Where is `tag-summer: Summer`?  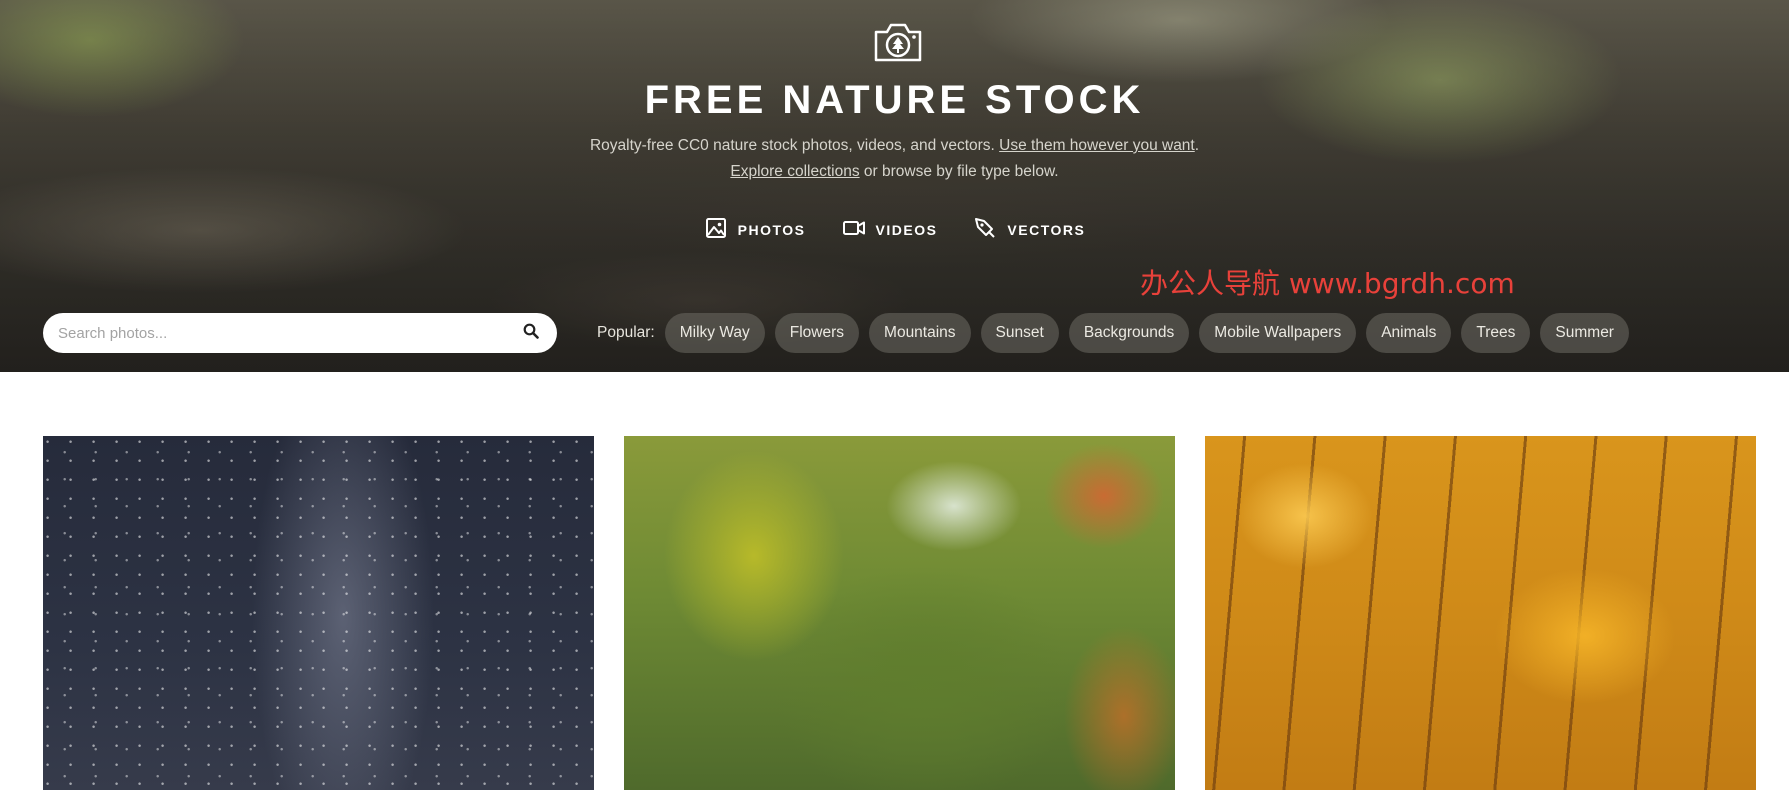 tag-summer: Summer is located at coordinates (1584, 333).